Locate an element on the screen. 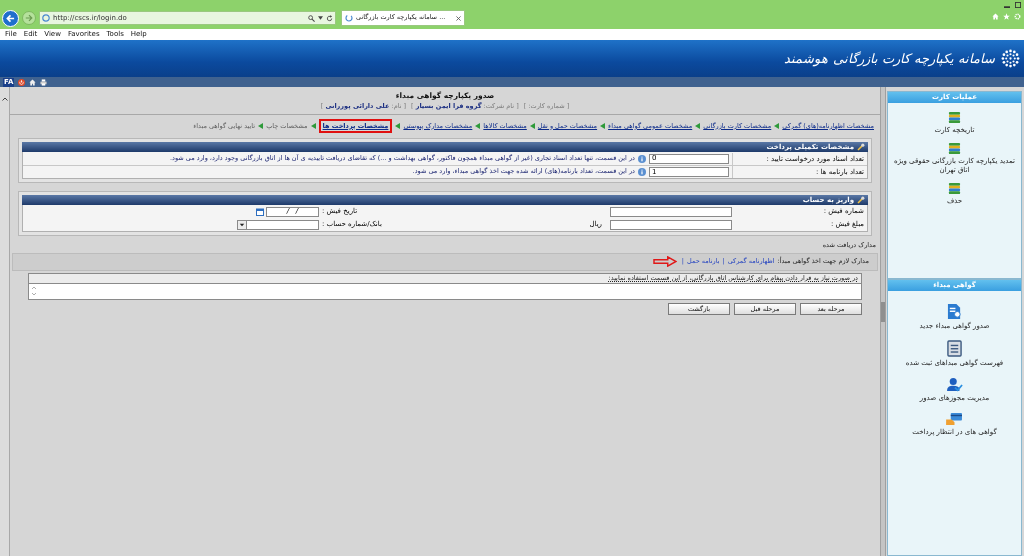 The image size is (1024, 556). caret-icon is located at coordinates (242, 224).